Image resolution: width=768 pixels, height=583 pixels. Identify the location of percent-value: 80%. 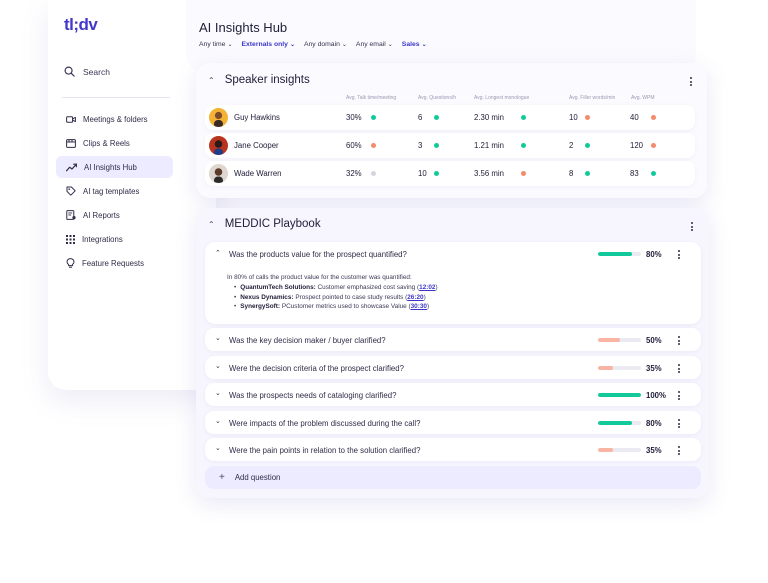
(654, 423).